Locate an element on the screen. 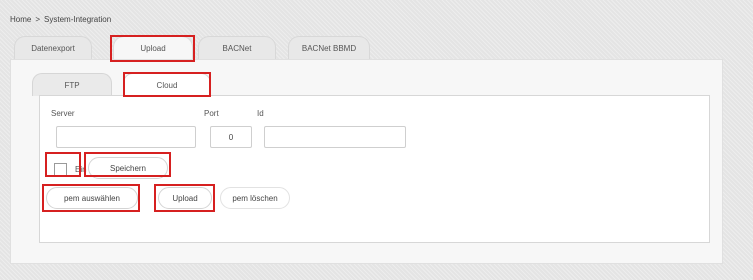 This screenshot has height=280, width=753. breadcrumb: Home > System-Integration is located at coordinates (60, 19).